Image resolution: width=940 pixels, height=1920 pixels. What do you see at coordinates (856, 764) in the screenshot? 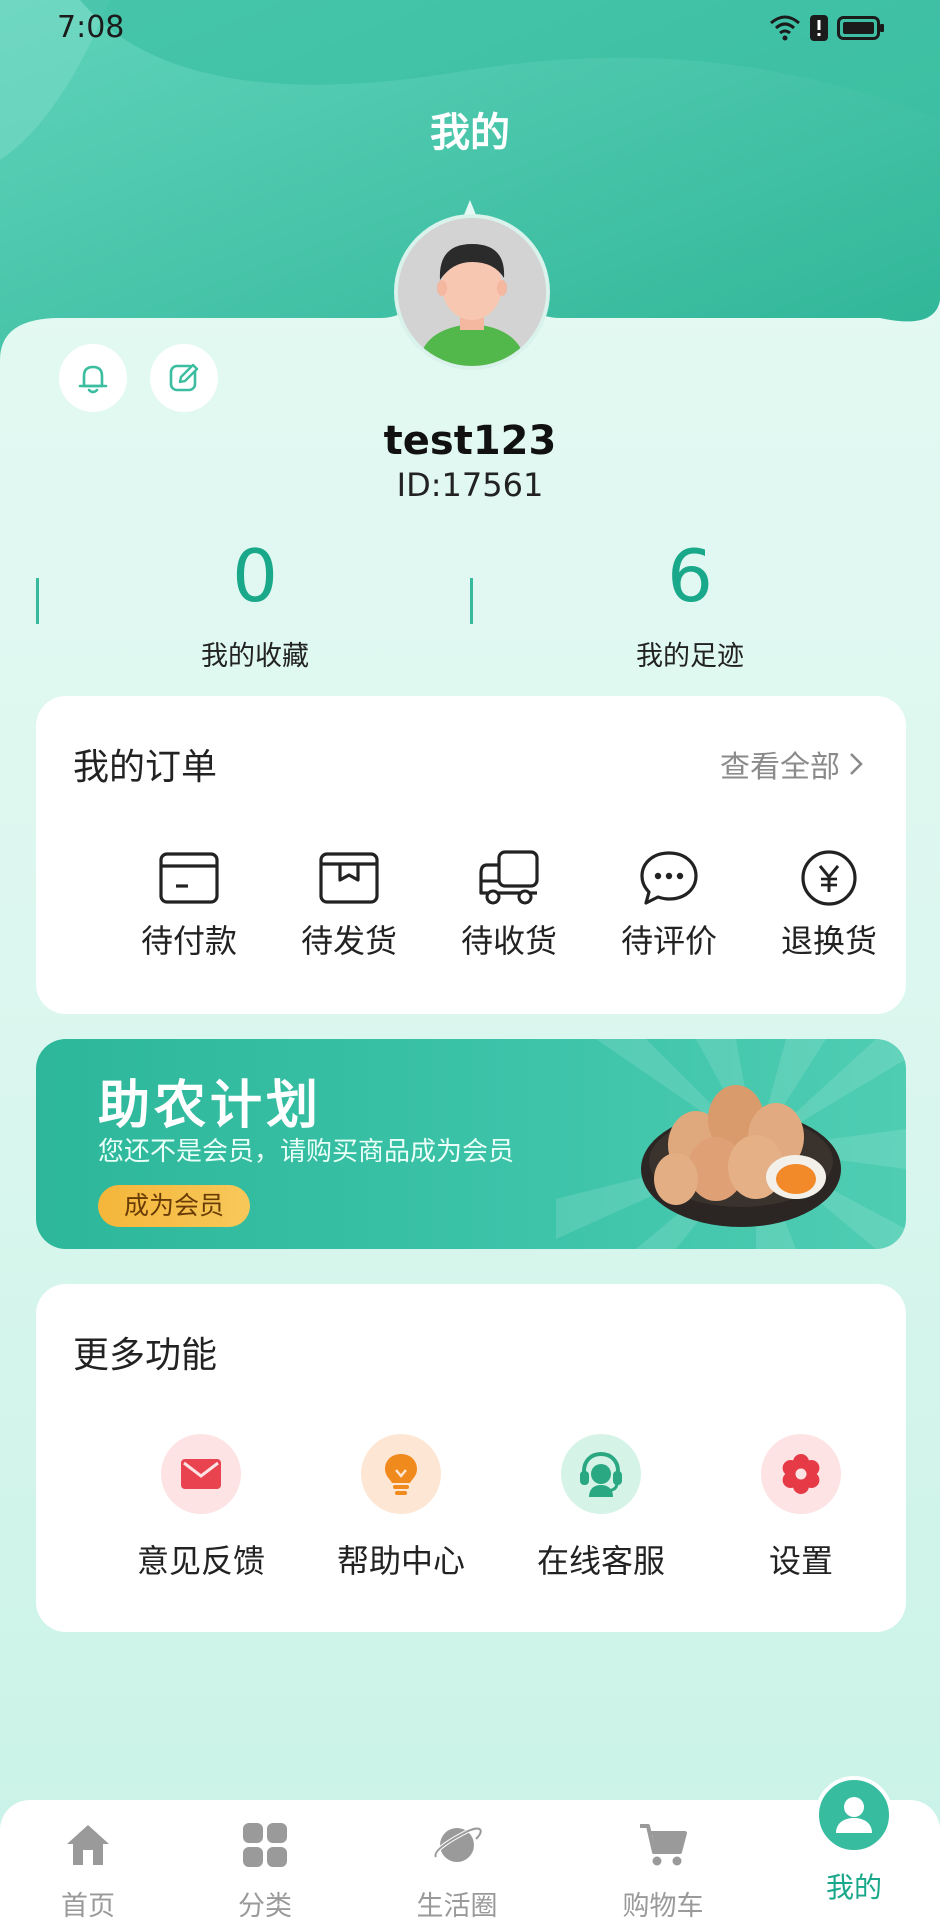
I see `chevron-right-icon` at bounding box center [856, 764].